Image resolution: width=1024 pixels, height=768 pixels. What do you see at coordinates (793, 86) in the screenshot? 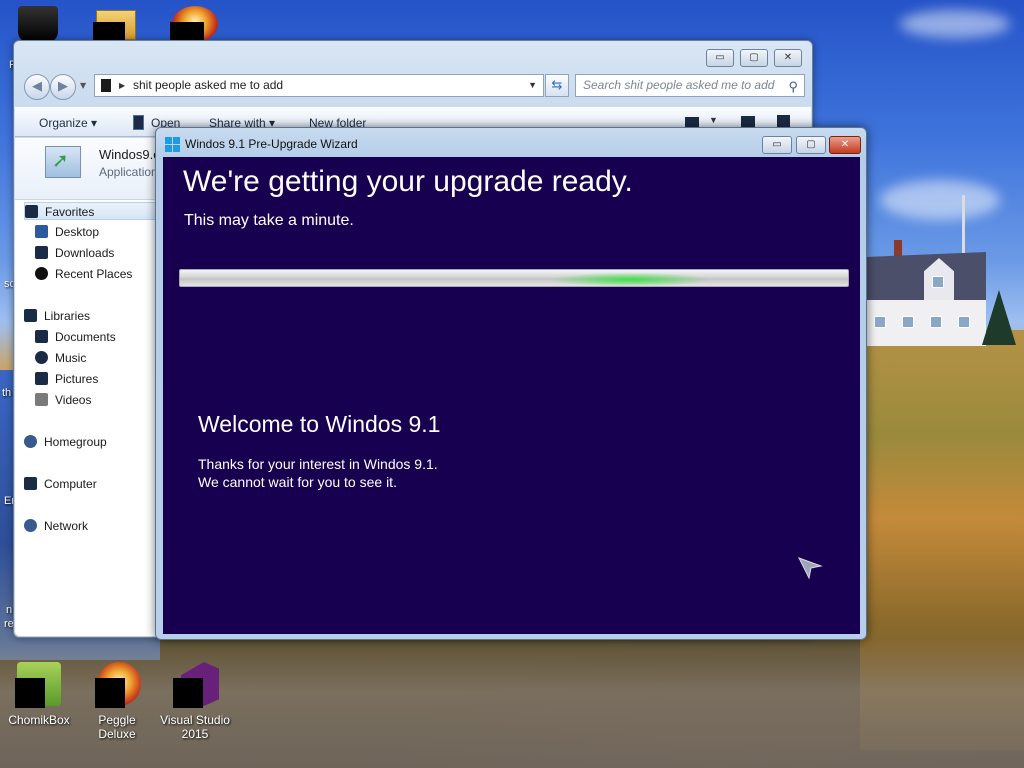
I see `search-icon: ⚲` at bounding box center [793, 86].